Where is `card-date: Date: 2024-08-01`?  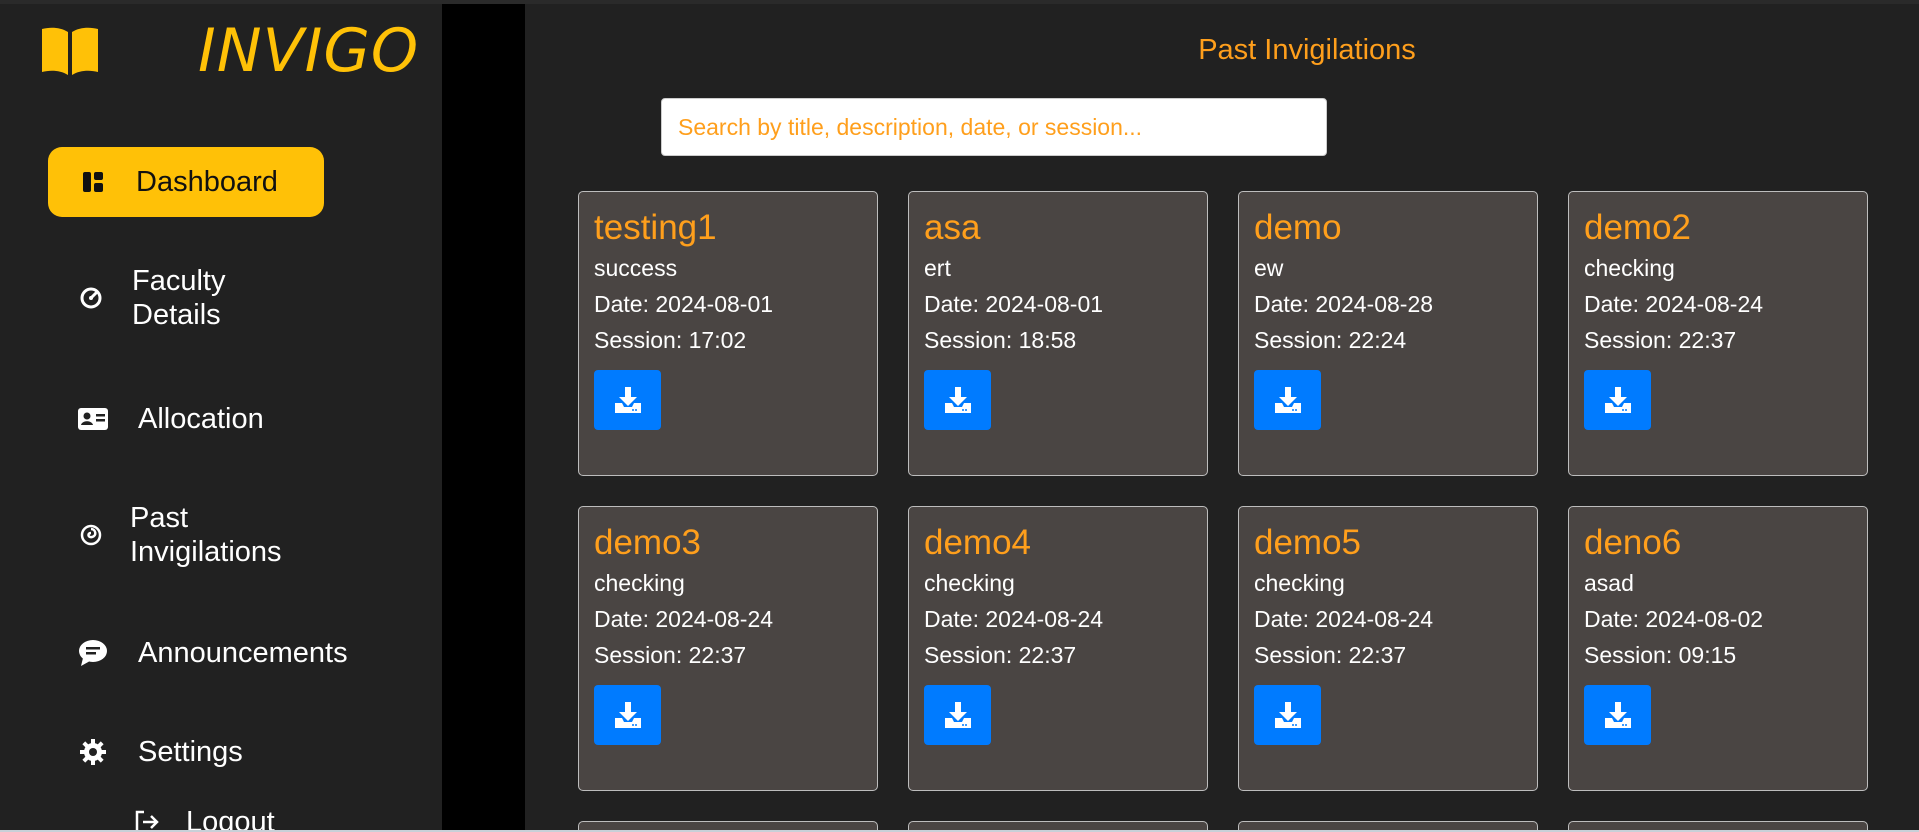 card-date: Date: 2024-08-01 is located at coordinates (1058, 304).